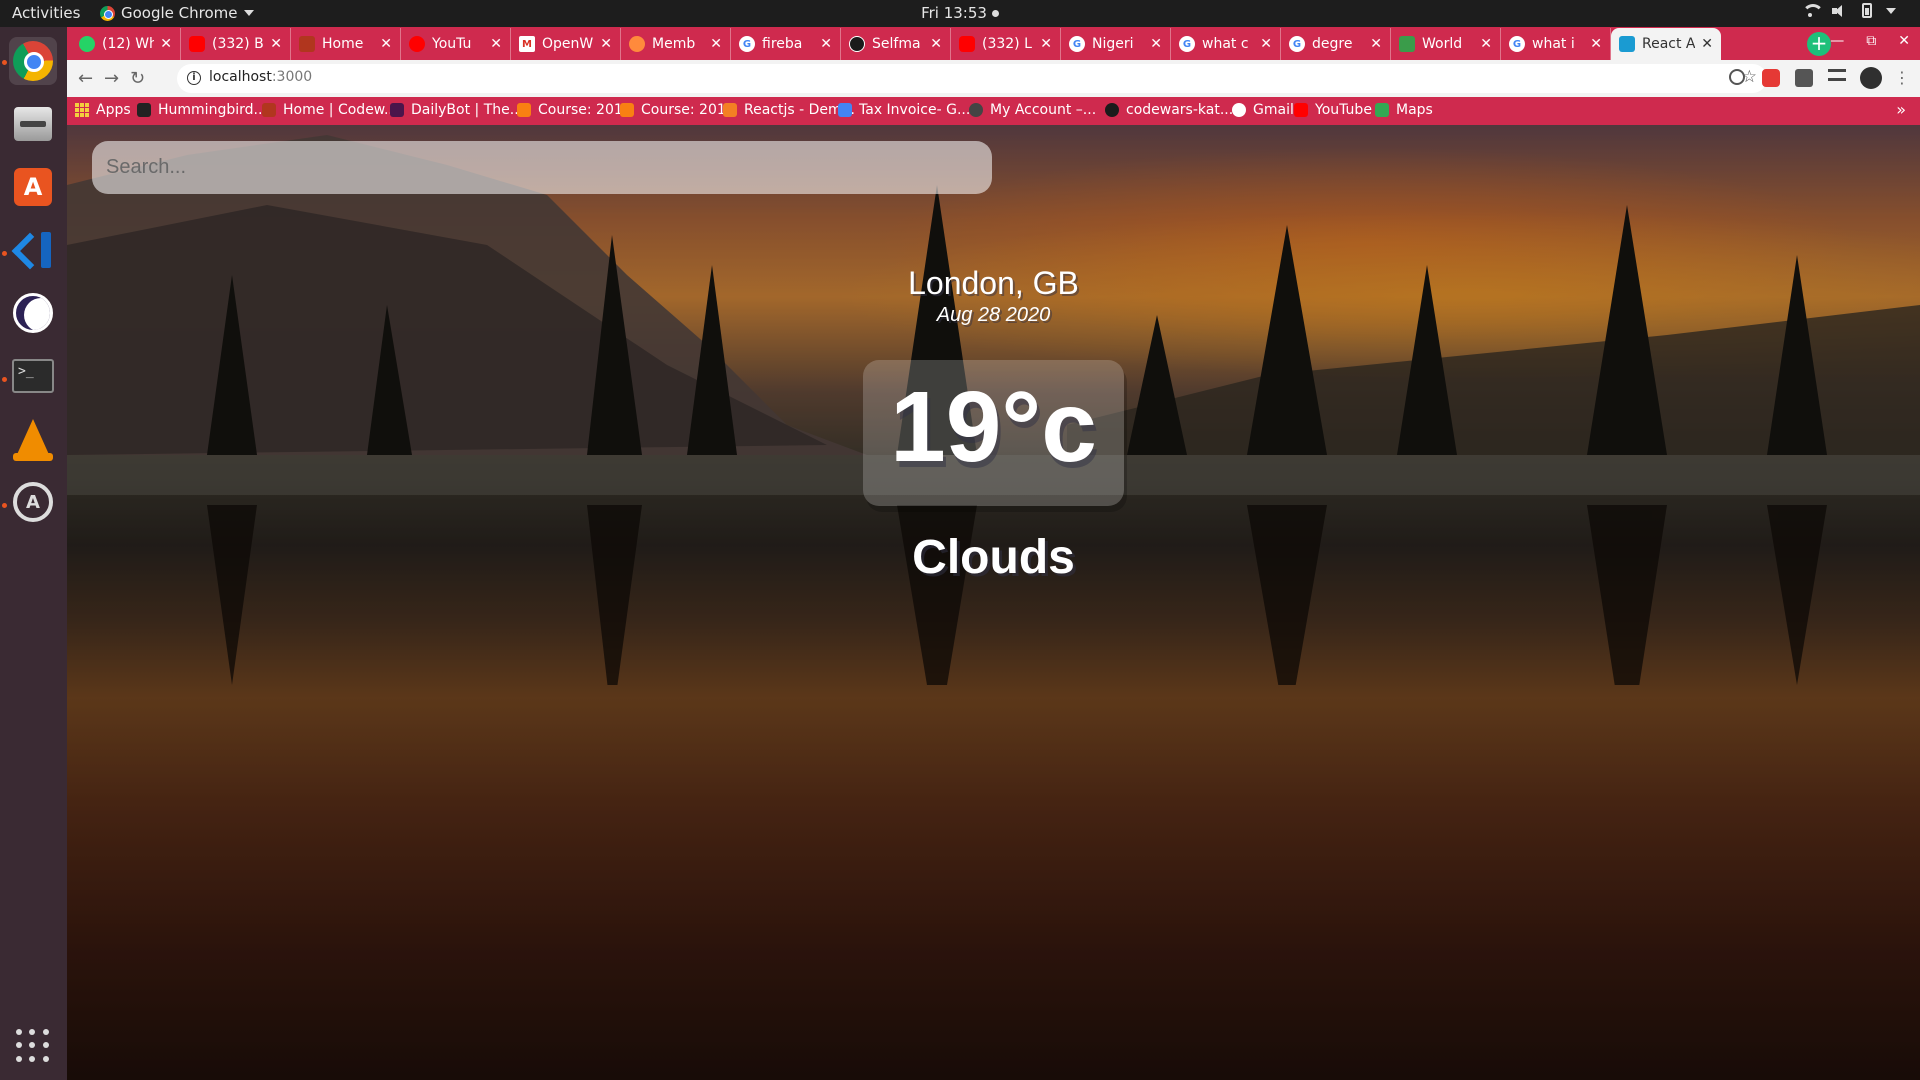 This screenshot has width=1920, height=1080. What do you see at coordinates (144, 110) in the screenshot?
I see `hummingbird-icon` at bounding box center [144, 110].